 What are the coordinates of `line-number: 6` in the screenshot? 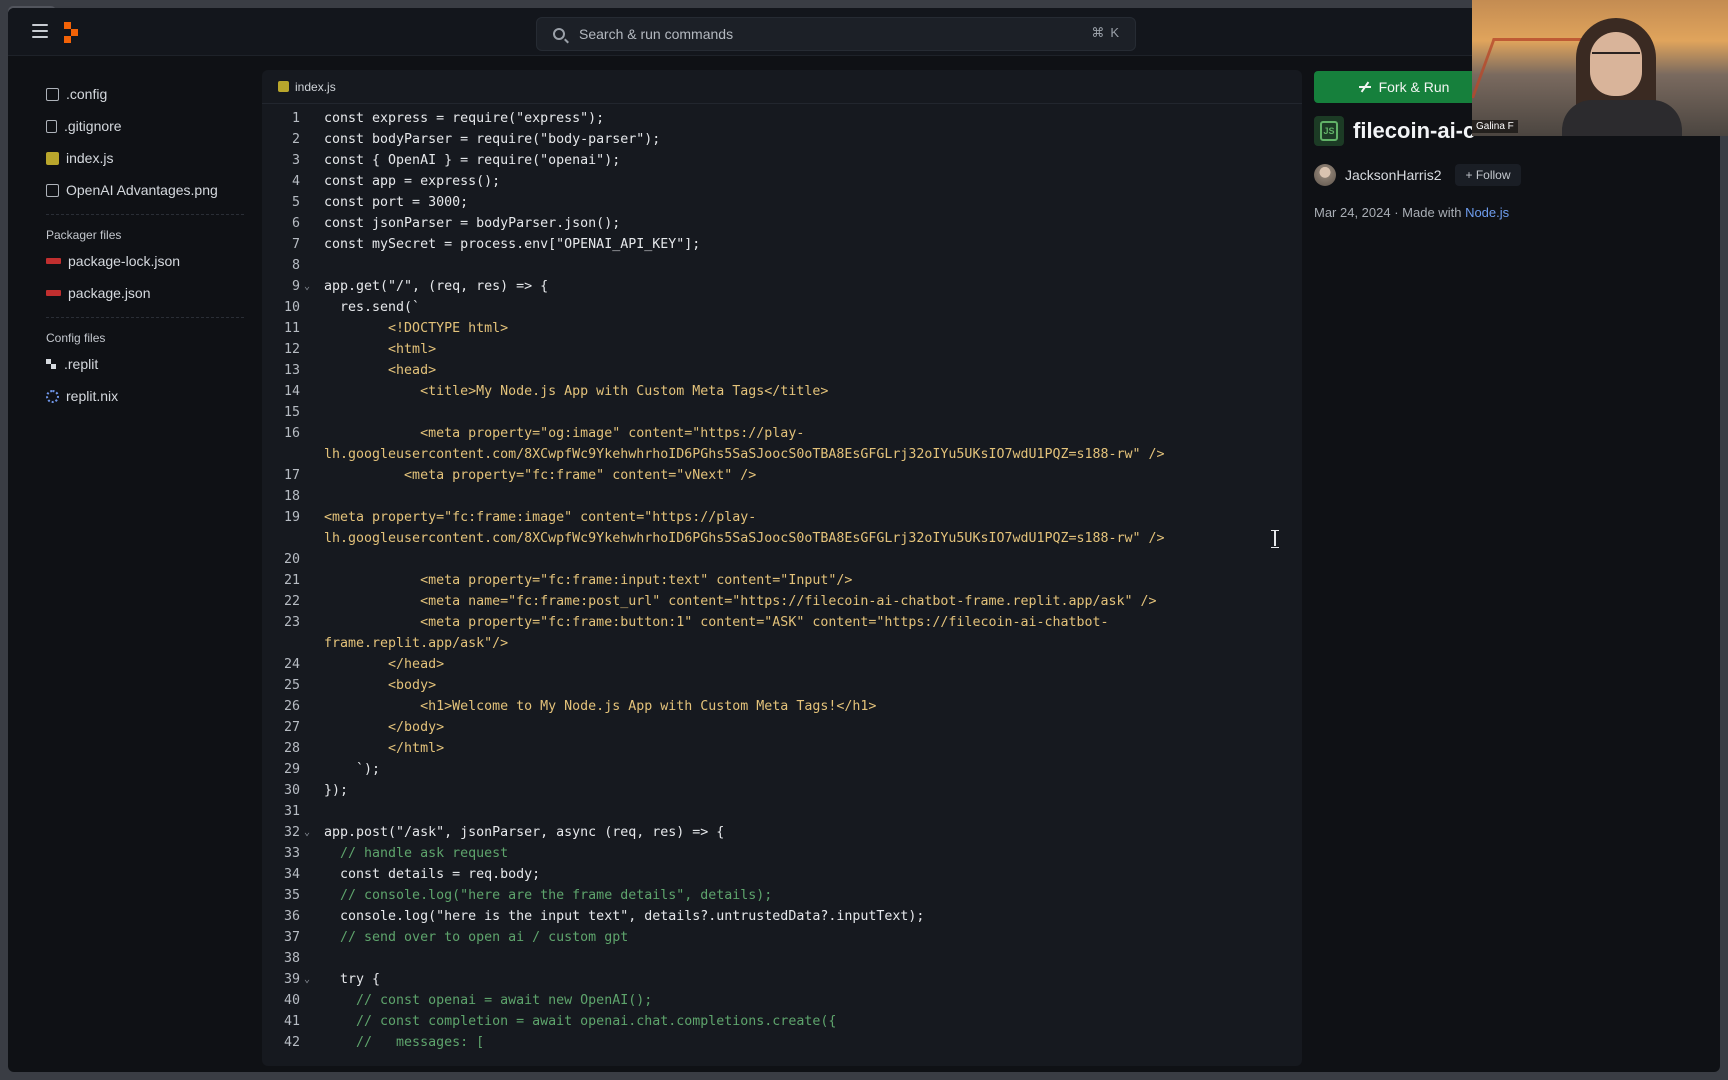 It's located at (295, 223).